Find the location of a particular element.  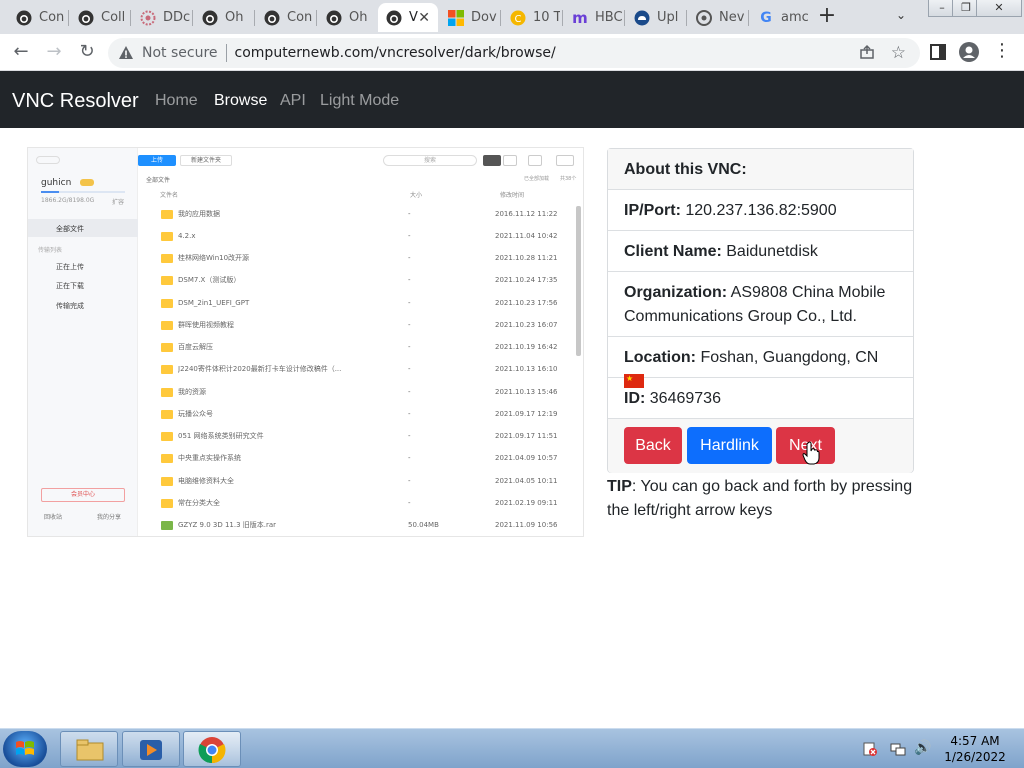

browser-tab: Gamc is located at coordinates (779, 17).